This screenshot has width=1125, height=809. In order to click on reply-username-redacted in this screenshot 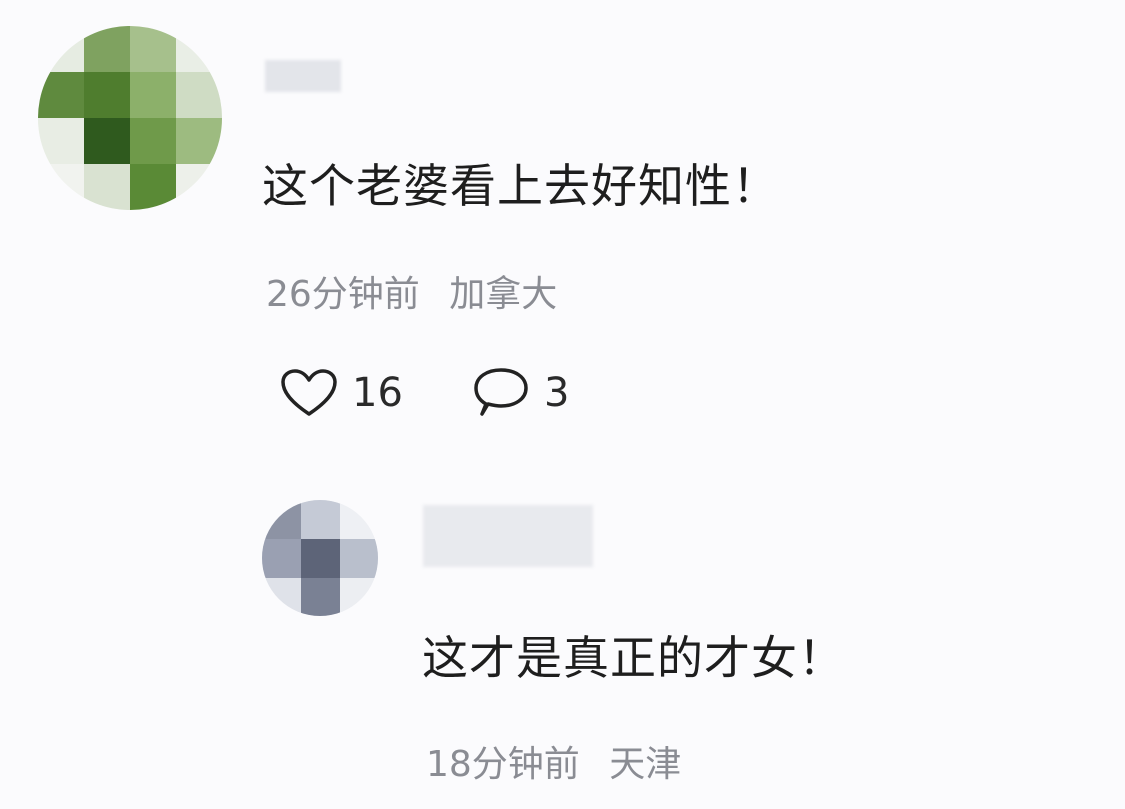, I will do `click(508, 536)`.